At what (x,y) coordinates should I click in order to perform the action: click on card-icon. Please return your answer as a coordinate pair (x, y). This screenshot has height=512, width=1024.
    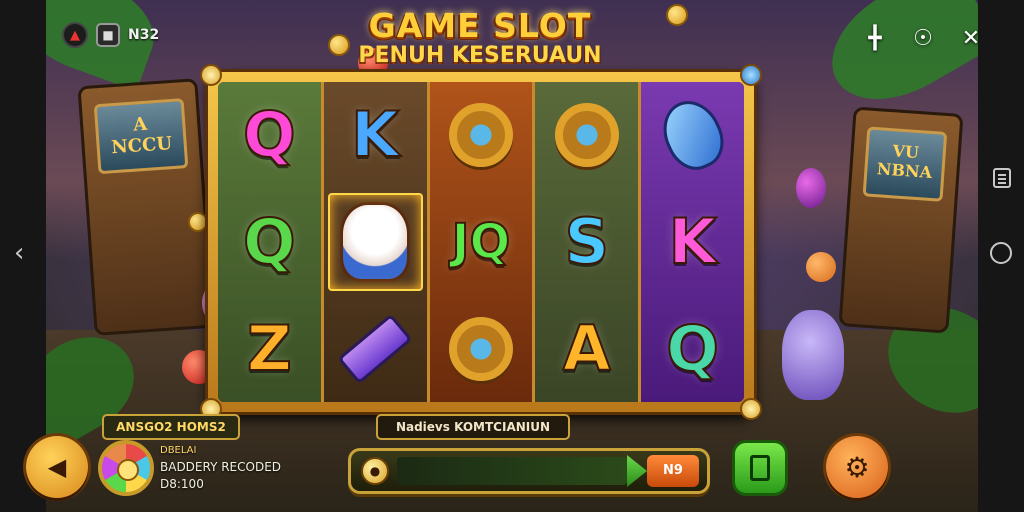
    Looking at the image, I should click on (760, 468).